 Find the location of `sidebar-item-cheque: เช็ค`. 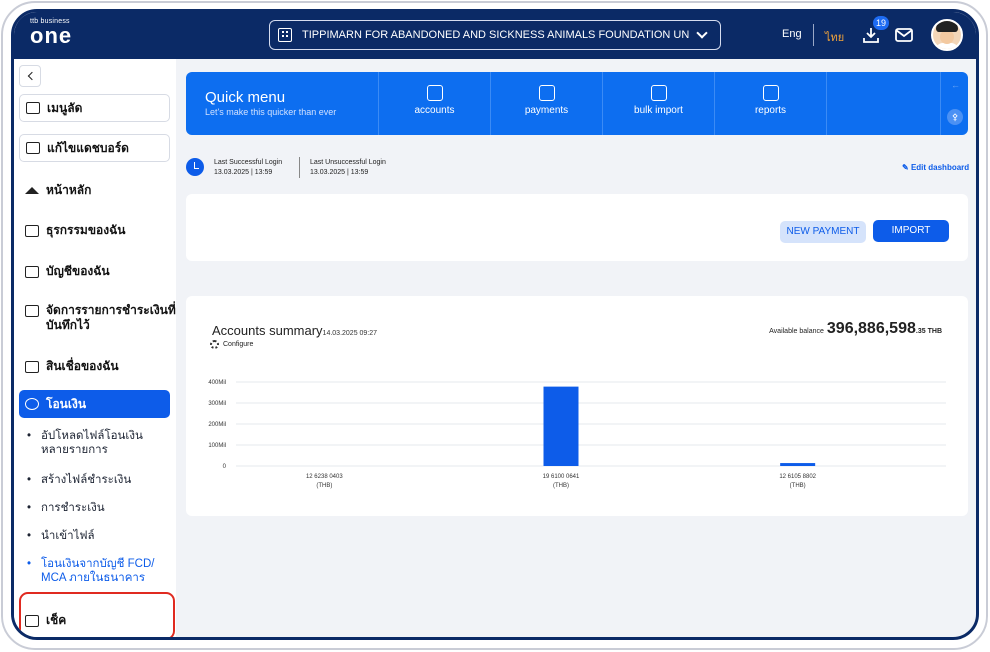

sidebar-item-cheque: เช็ค is located at coordinates (42, 620).